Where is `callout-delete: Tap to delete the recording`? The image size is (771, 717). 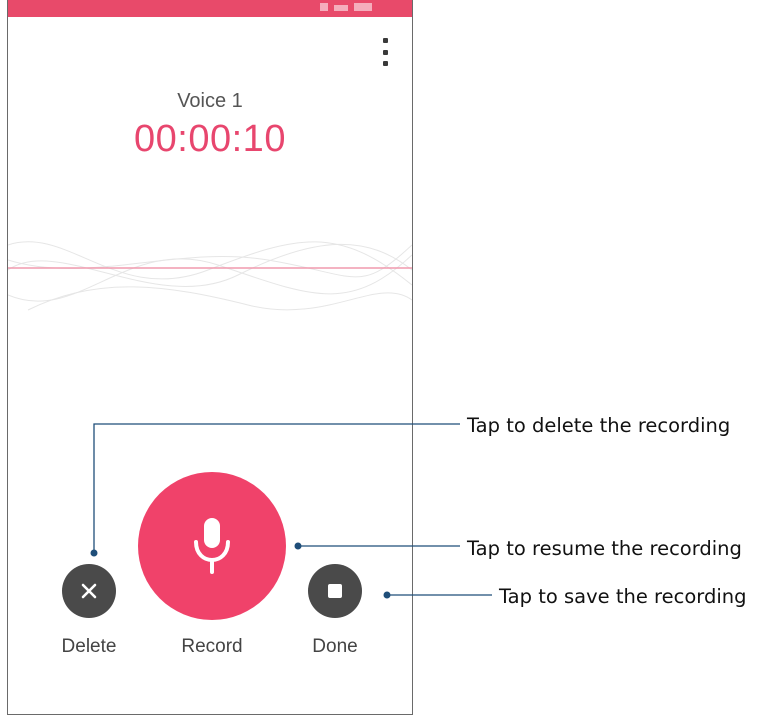
callout-delete: Tap to delete the recording is located at coordinates (599, 425).